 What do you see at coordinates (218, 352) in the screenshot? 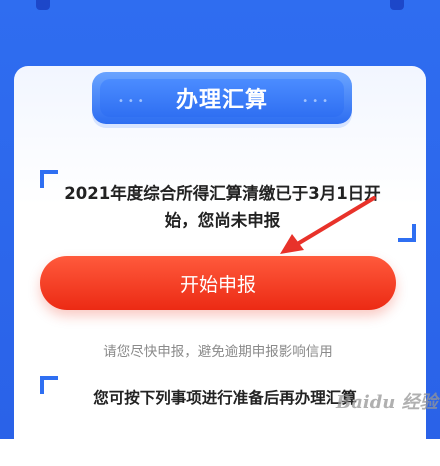
I see `filing-hint-text: 请您尽快申报，避免逾期申报影响信用` at bounding box center [218, 352].